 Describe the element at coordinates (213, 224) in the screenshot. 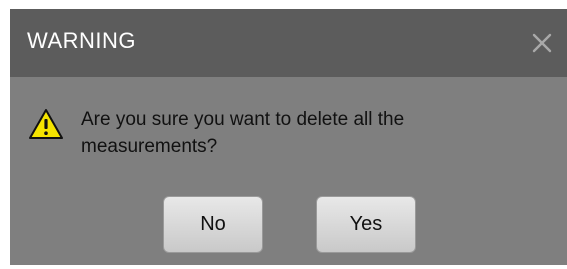

I see `no-button: No` at that location.